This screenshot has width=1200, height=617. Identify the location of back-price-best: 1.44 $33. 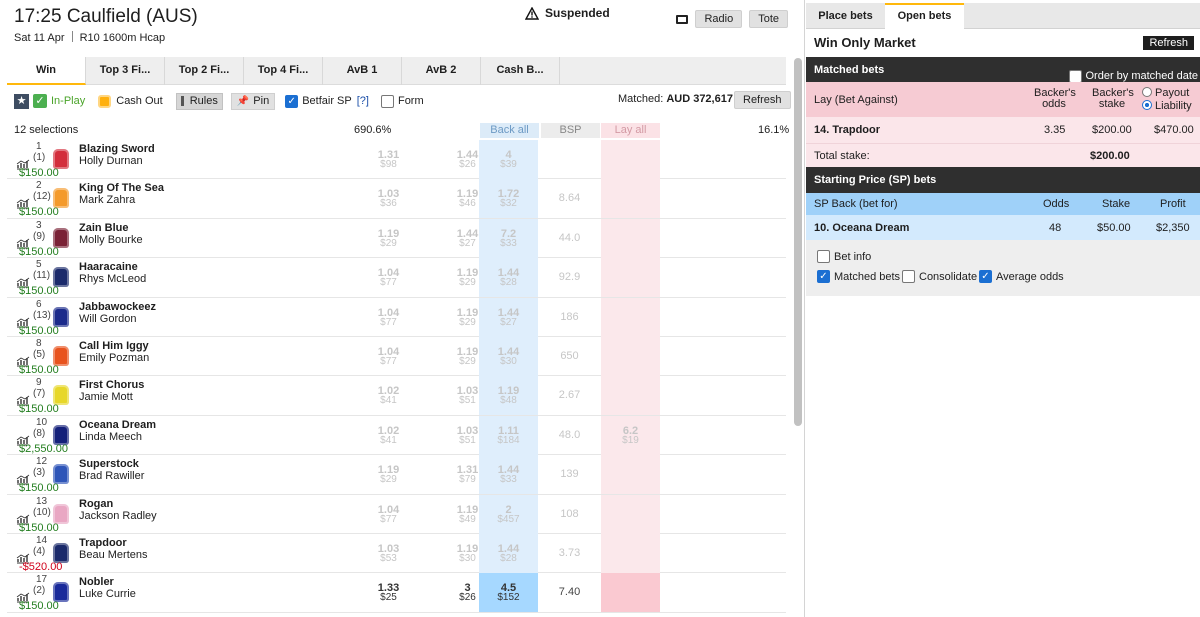
(508, 475).